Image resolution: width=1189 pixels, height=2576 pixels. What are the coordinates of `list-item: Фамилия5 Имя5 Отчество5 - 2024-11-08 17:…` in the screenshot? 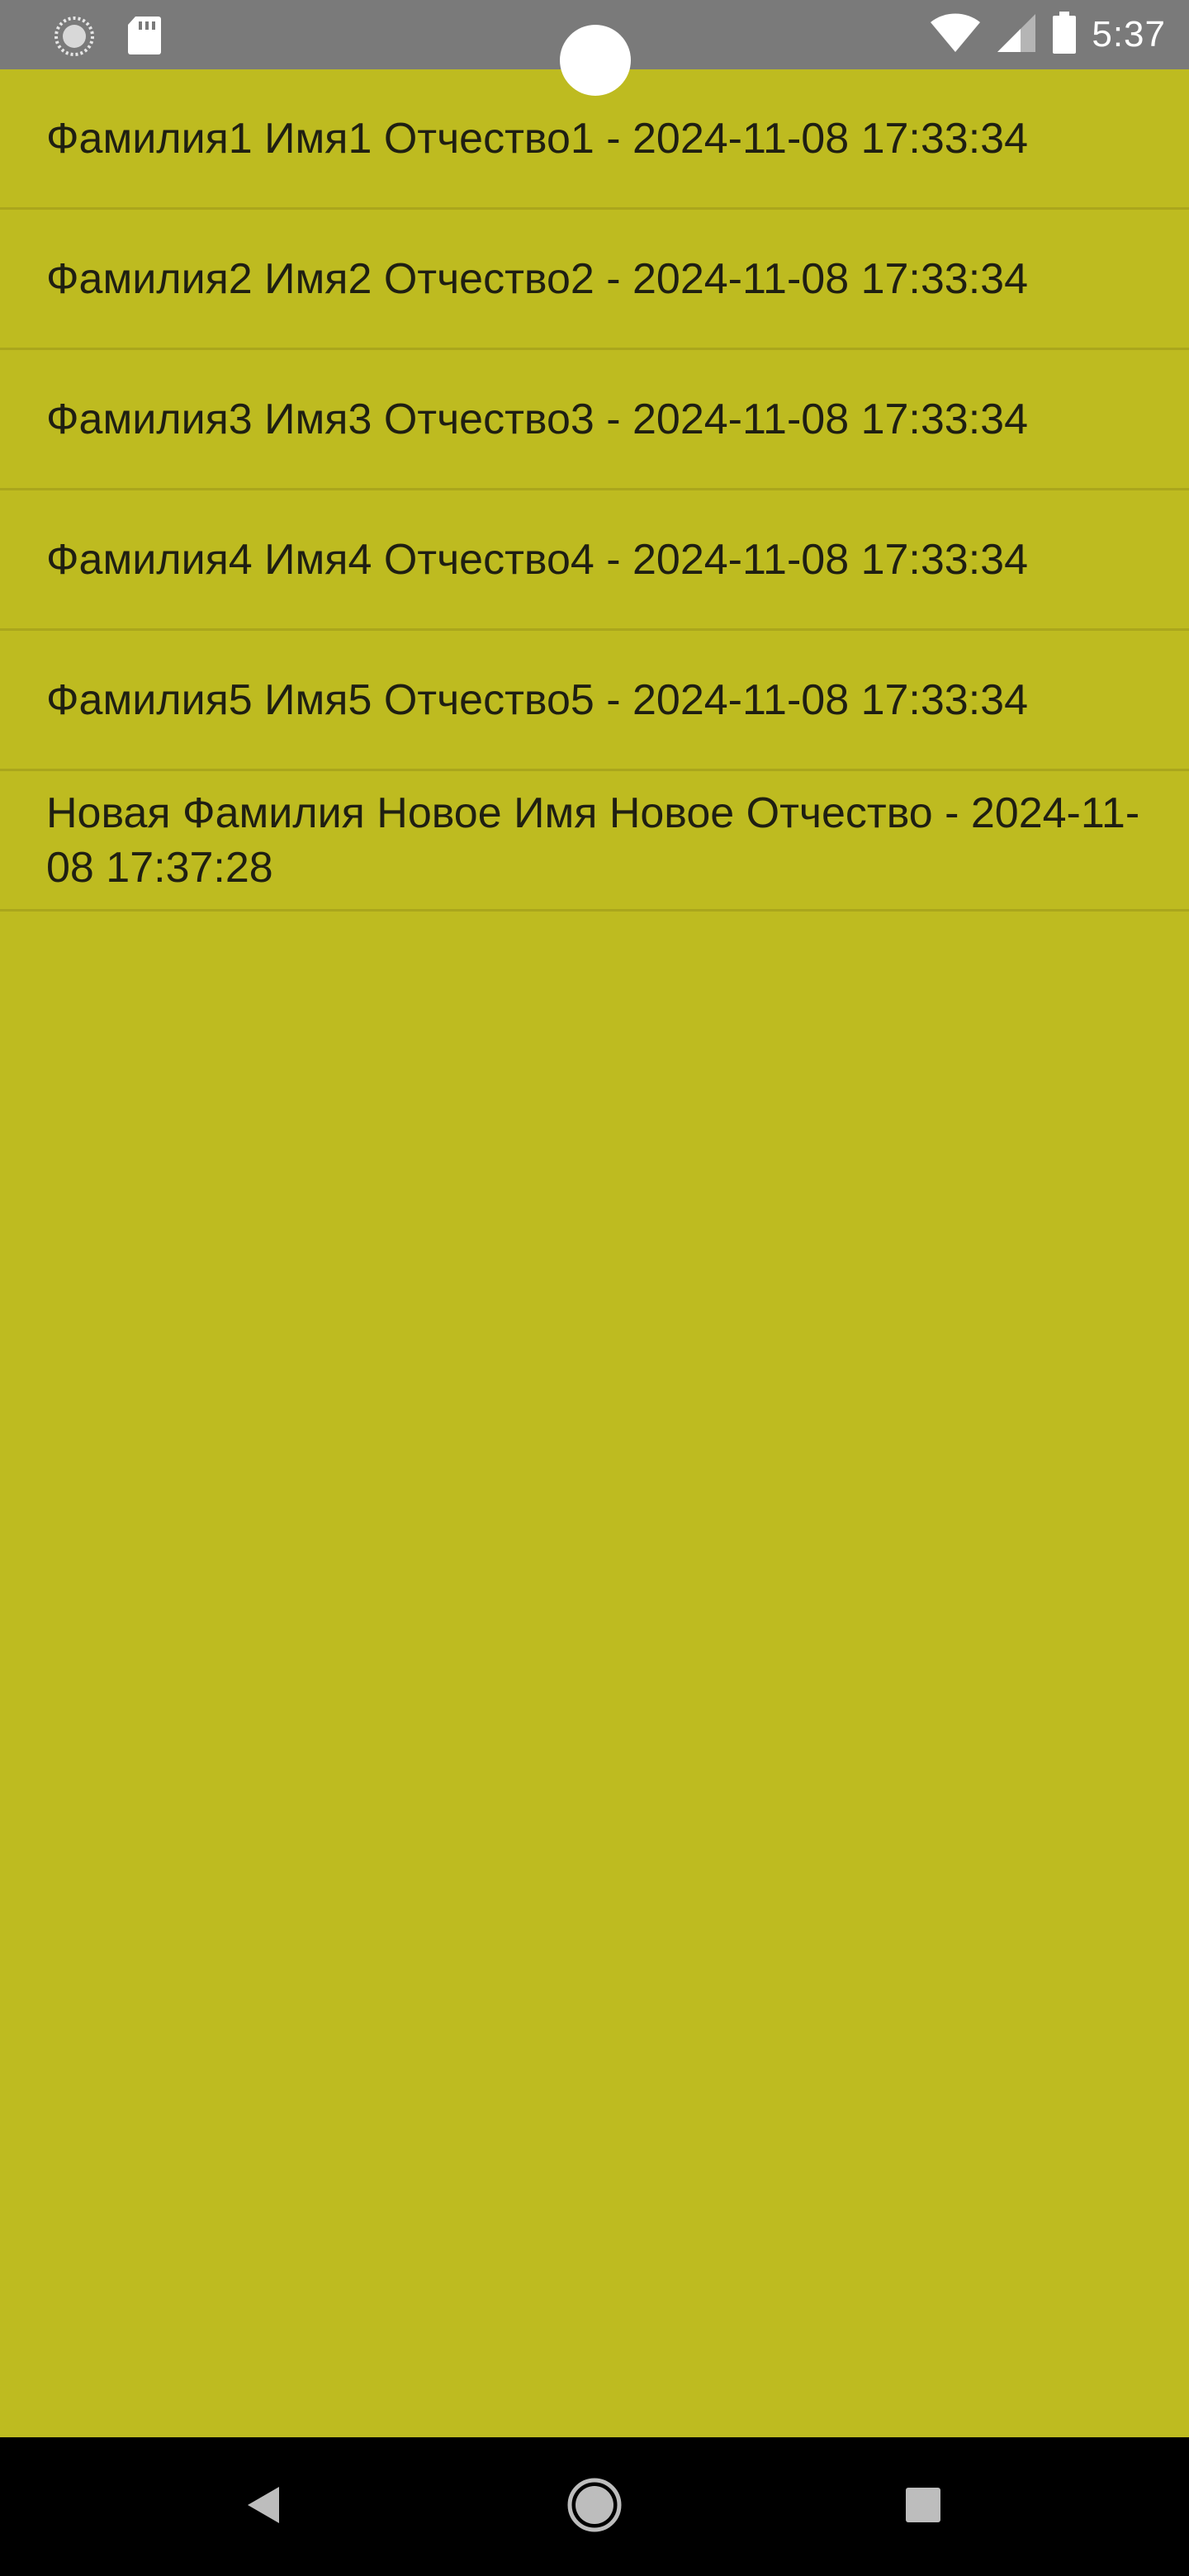 It's located at (594, 701).